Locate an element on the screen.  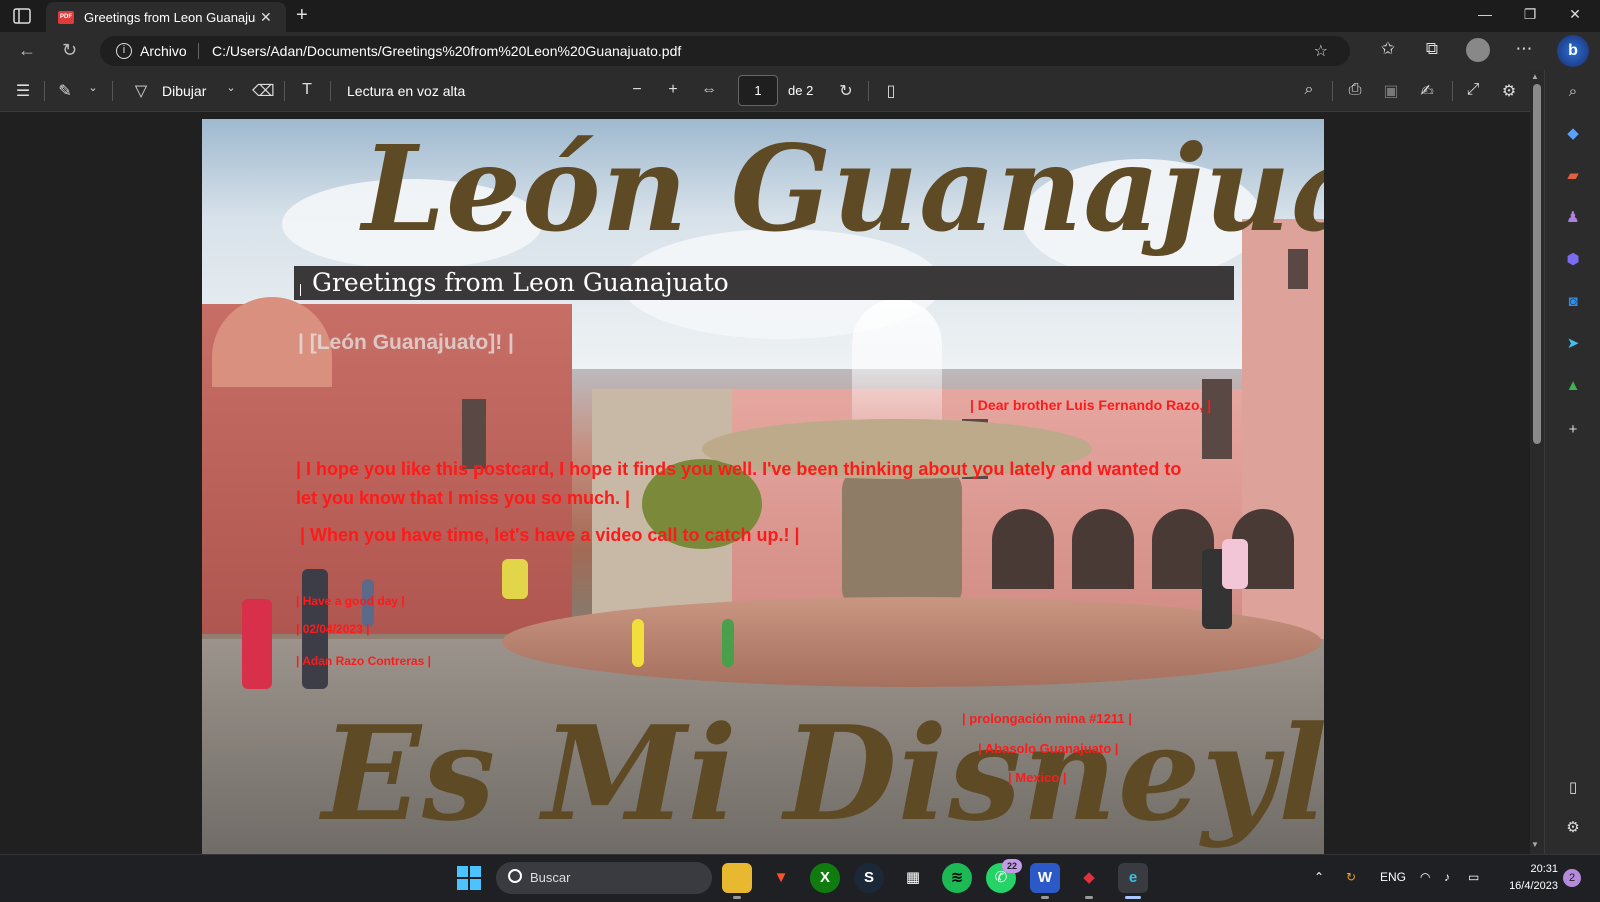
photo-fountain-column is located at coordinates (902, 539).